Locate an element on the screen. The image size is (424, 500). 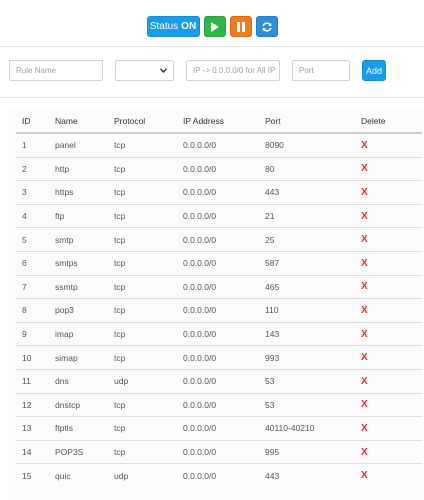
table-row: 12 dnstcp tcp 0.0.0.0/0 53 X is located at coordinates (219, 404).